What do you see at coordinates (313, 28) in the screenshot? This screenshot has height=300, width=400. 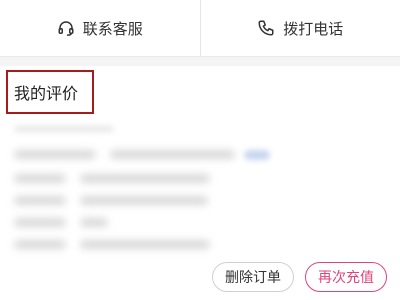 I see `call-phone-label: 拨打电话` at bounding box center [313, 28].